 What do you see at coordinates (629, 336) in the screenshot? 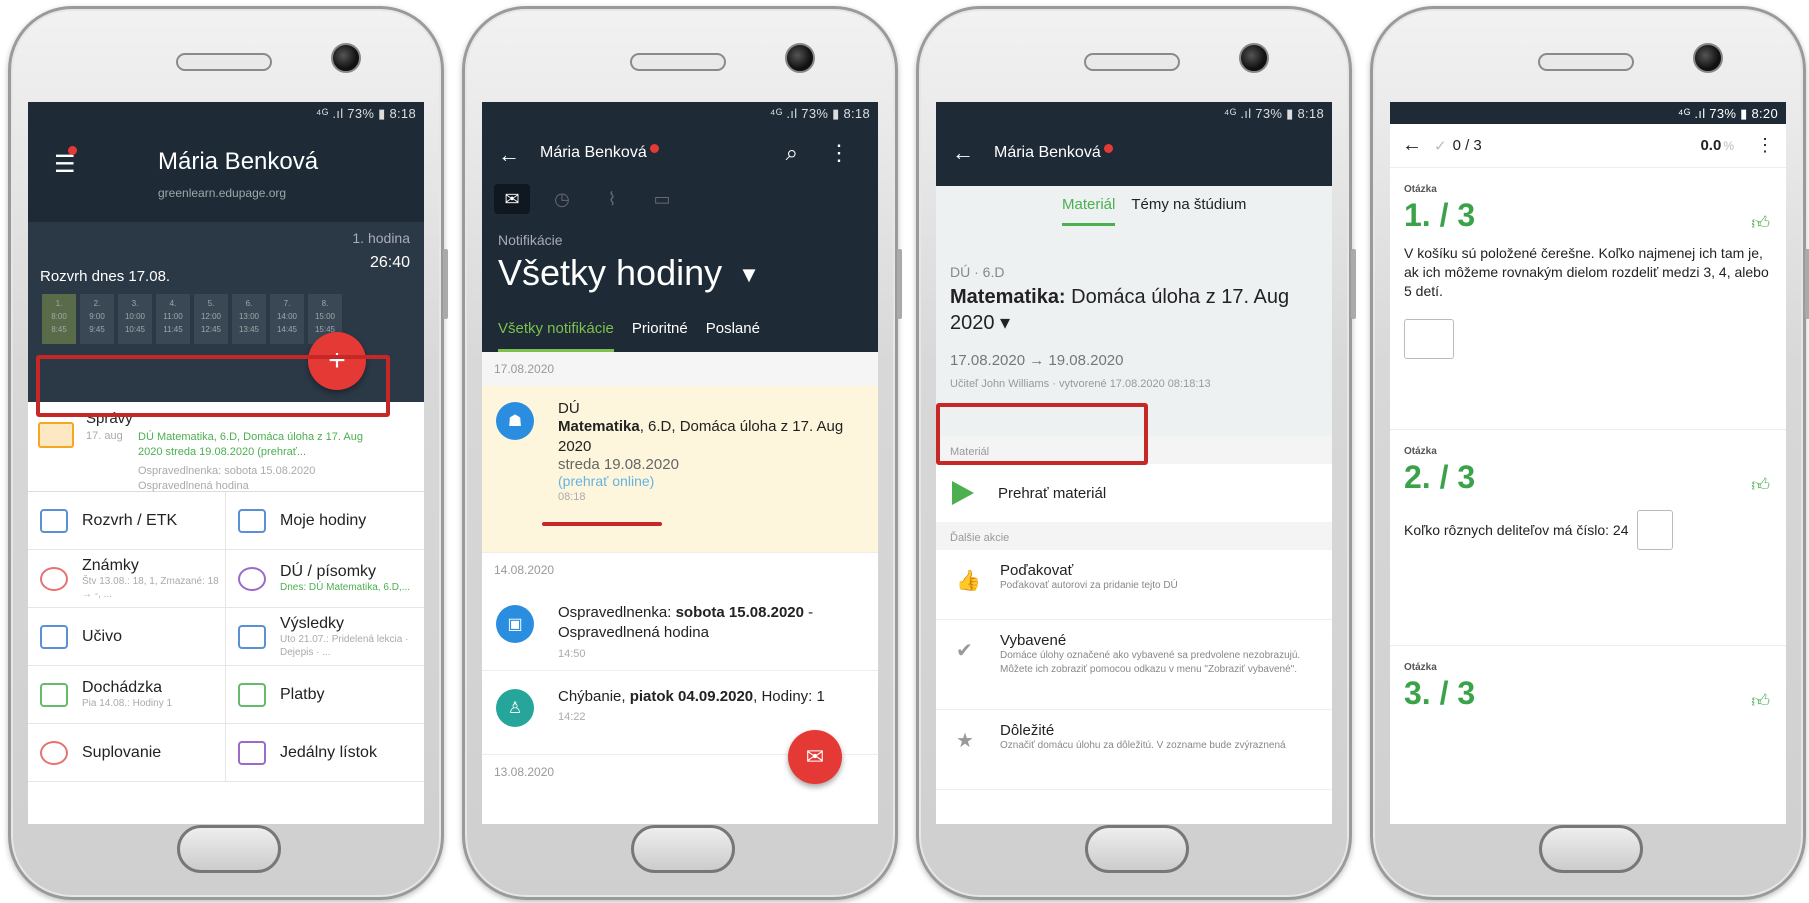
I see `notification-tabs: Všetky notifikácie Prioritné Poslané` at bounding box center [629, 336].